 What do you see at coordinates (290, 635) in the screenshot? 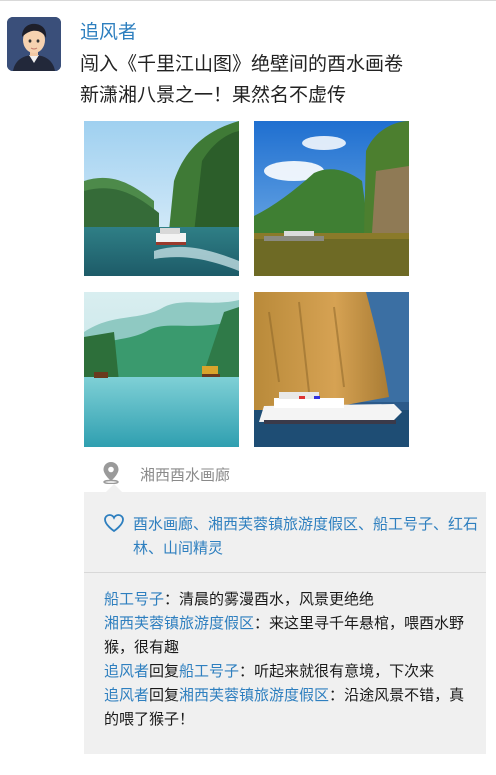
I see `comment-item: 湘西芙蓉镇旅游度假区：来这里寻千年悬棺，喂酉水野猴，很有趣` at bounding box center [290, 635].